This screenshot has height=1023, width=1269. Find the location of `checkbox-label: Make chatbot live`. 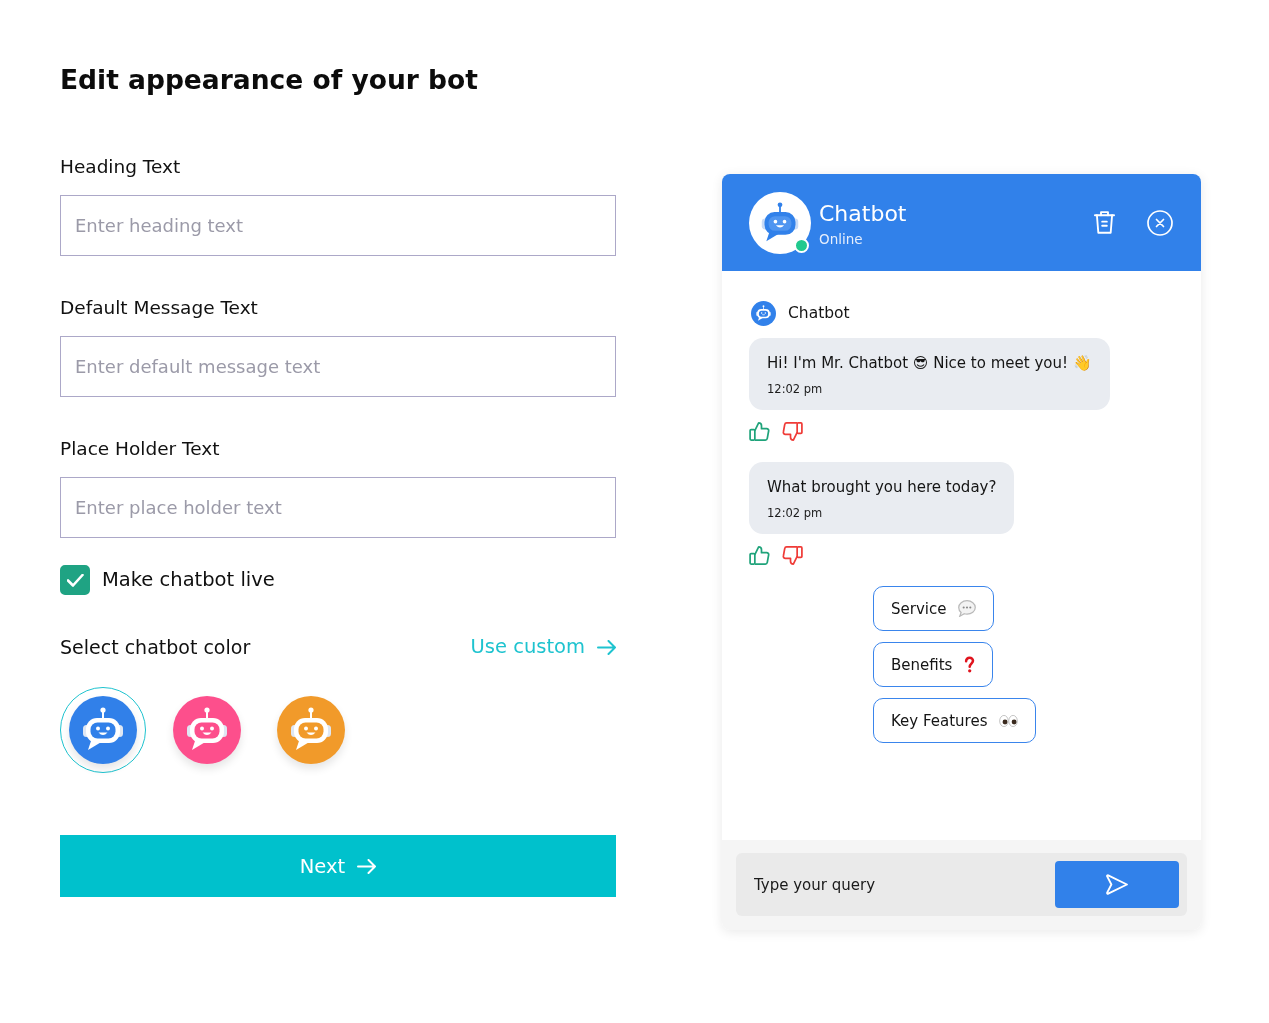

checkbox-label: Make chatbot live is located at coordinates (188, 580).